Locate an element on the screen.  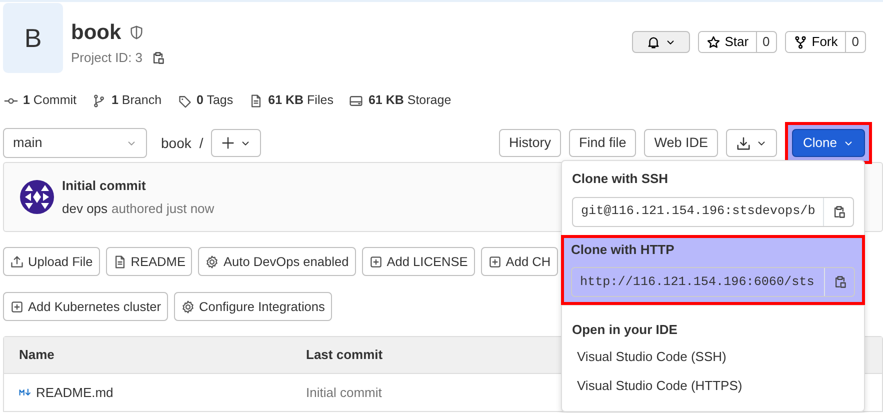
storage-icon is located at coordinates (356, 101).